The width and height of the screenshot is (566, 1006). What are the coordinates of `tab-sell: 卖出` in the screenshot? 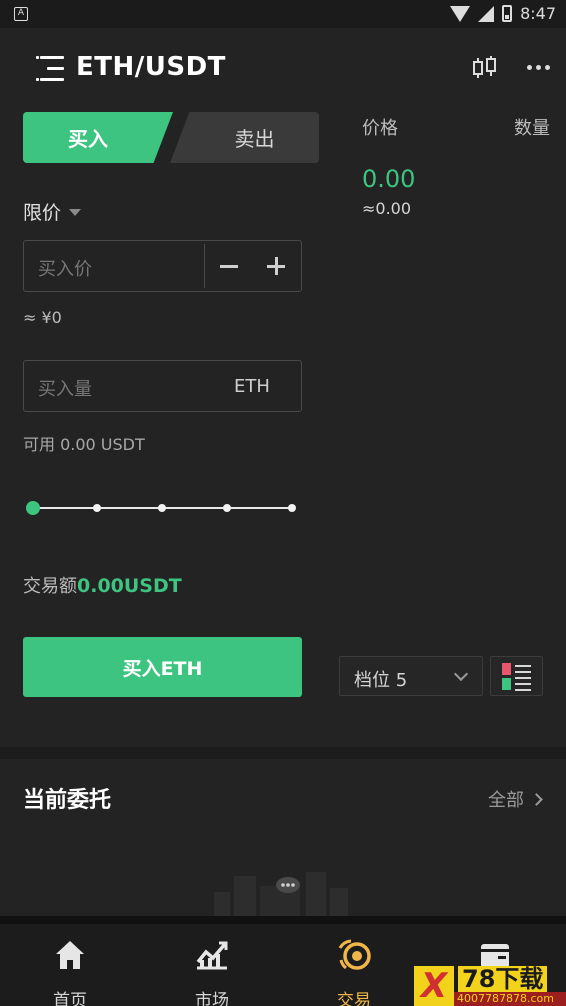 It's located at (244, 137).